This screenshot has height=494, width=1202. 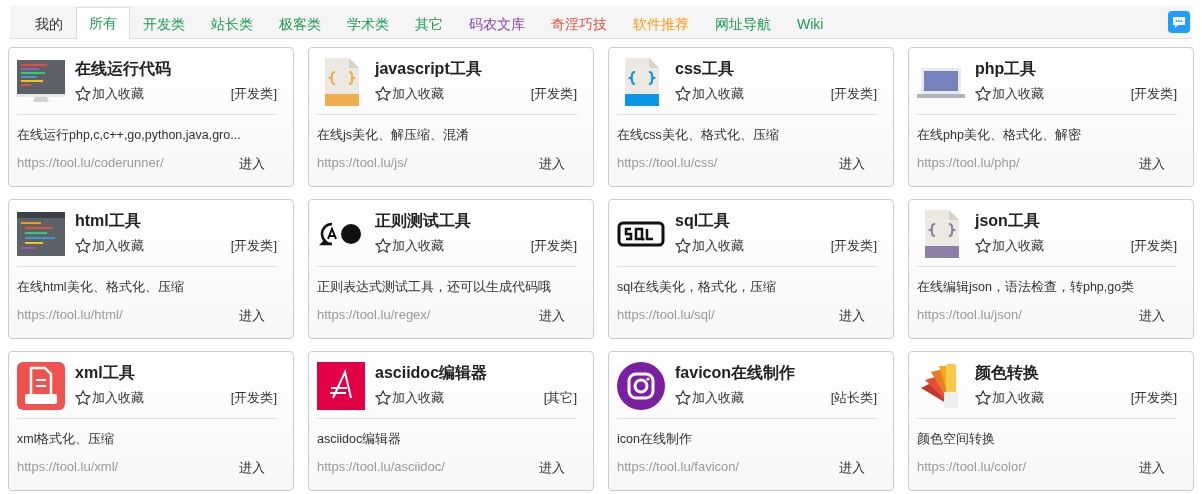 I want to click on tool-description: 在线php美化、格式化、解密, so click(x=999, y=135).